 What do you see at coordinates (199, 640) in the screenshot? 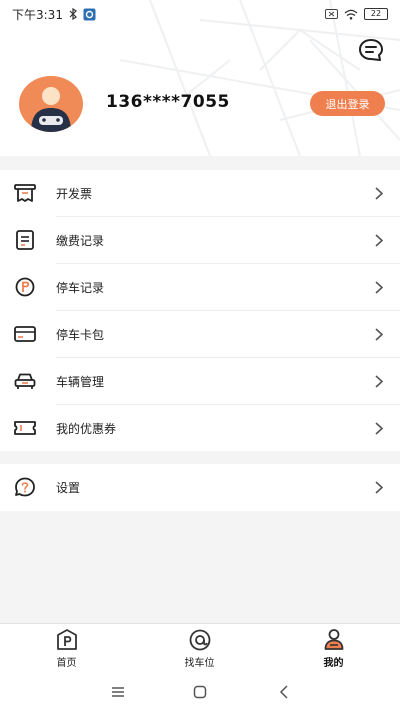
I see `find-spot-icon` at bounding box center [199, 640].